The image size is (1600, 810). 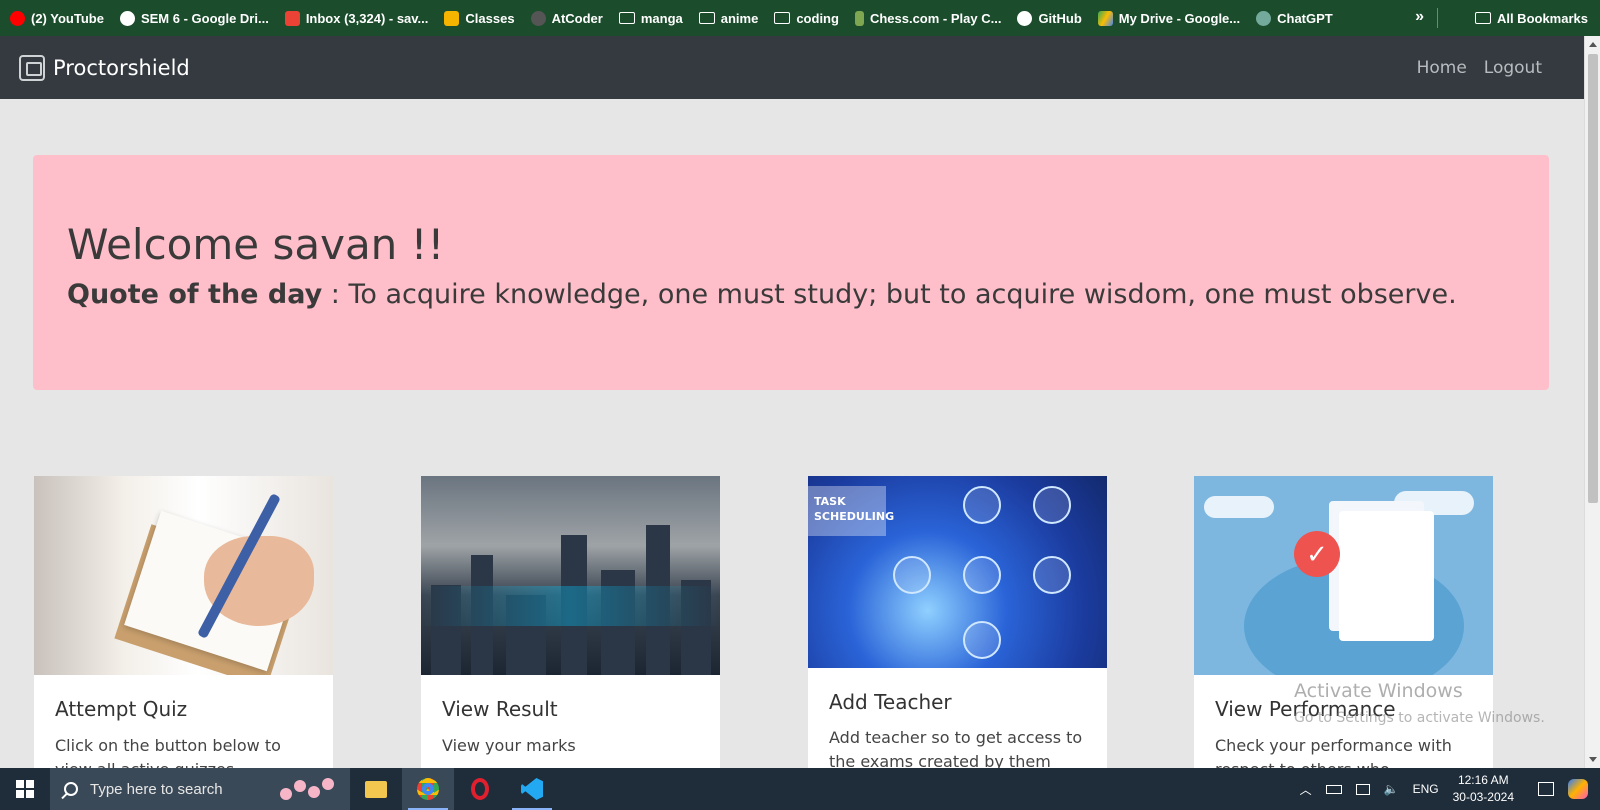 I want to click on quiz-writing-image, so click(x=183, y=575).